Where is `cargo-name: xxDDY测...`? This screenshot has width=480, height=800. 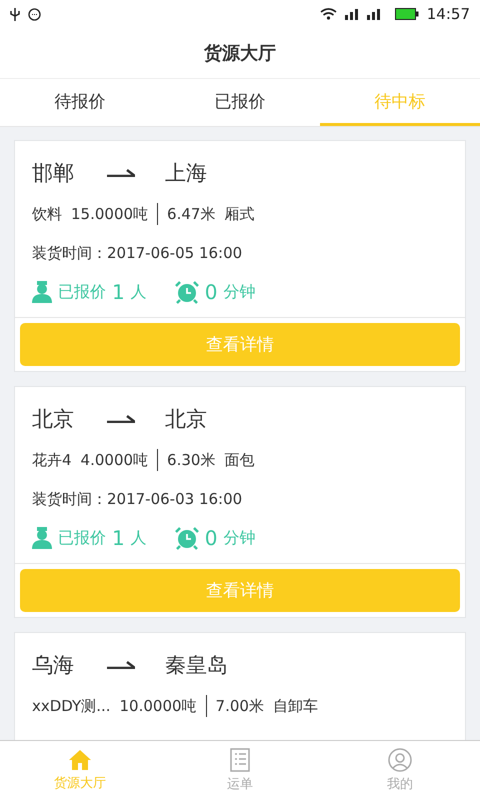 cargo-name: xxDDY测... is located at coordinates (71, 706).